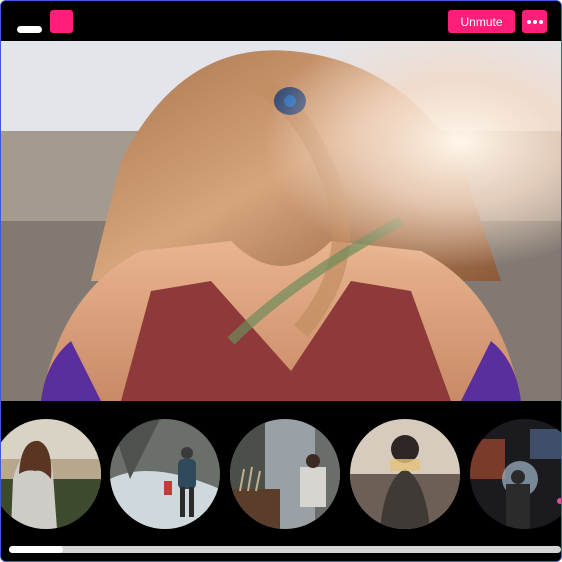  Describe the element at coordinates (61, 21) in the screenshot. I see `logo-square-icon` at that location.